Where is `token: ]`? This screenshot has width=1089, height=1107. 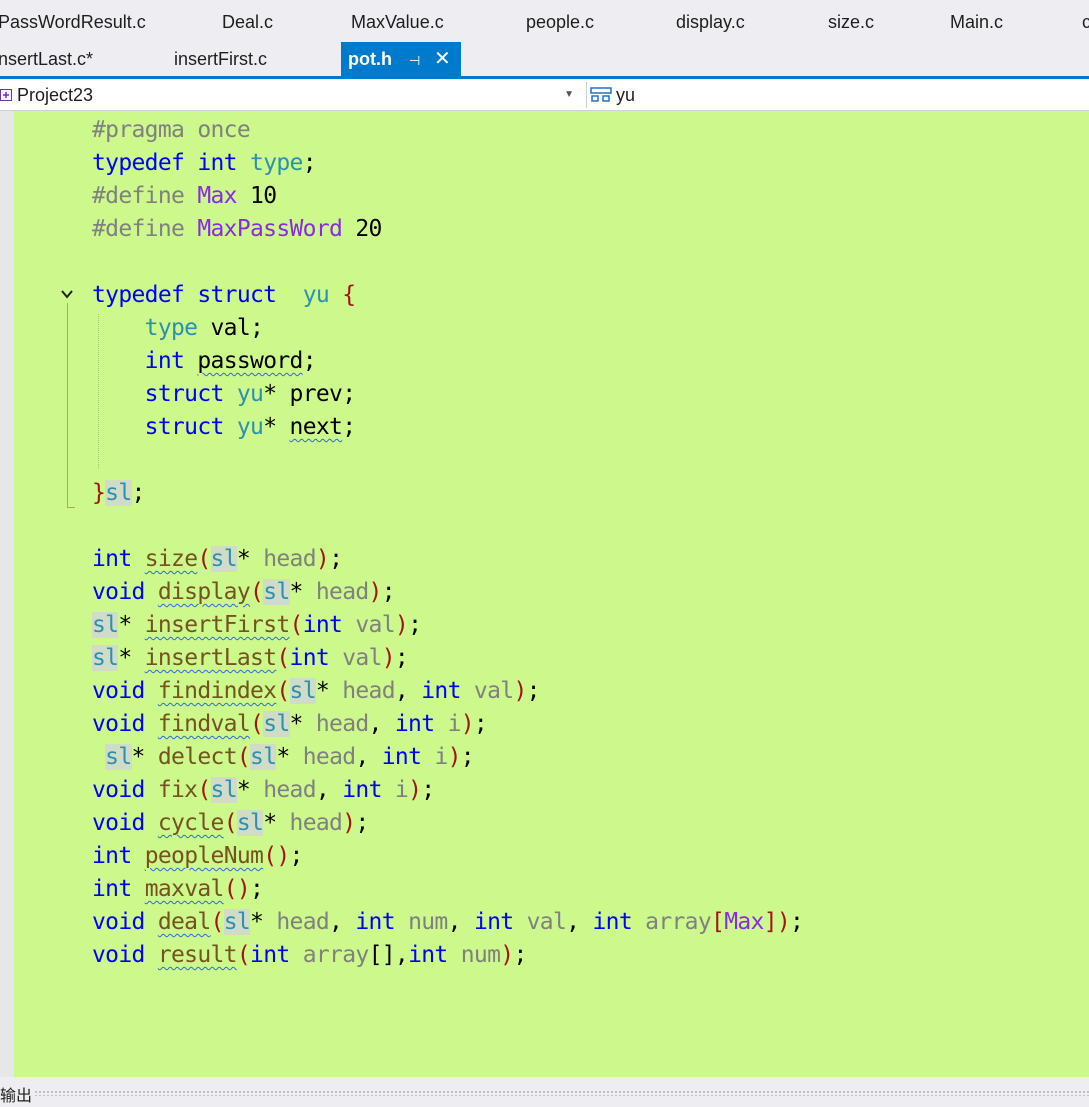 token: ] is located at coordinates (770, 922).